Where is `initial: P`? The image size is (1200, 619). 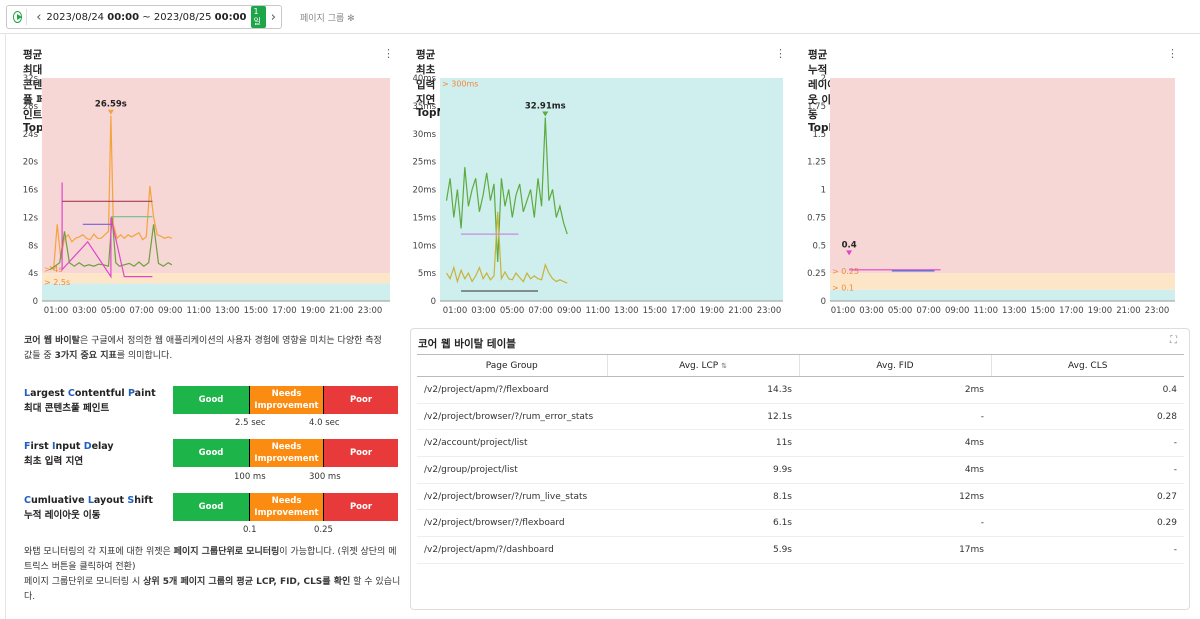 initial: P is located at coordinates (131, 393).